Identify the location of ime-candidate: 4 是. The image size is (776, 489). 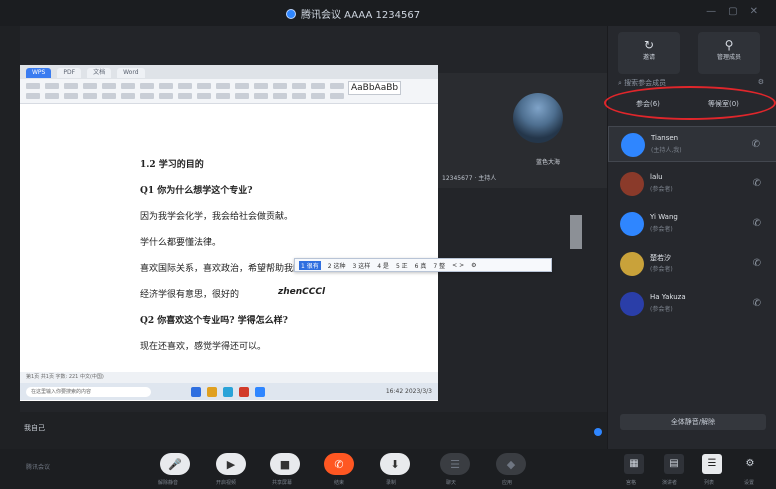
(383, 265).